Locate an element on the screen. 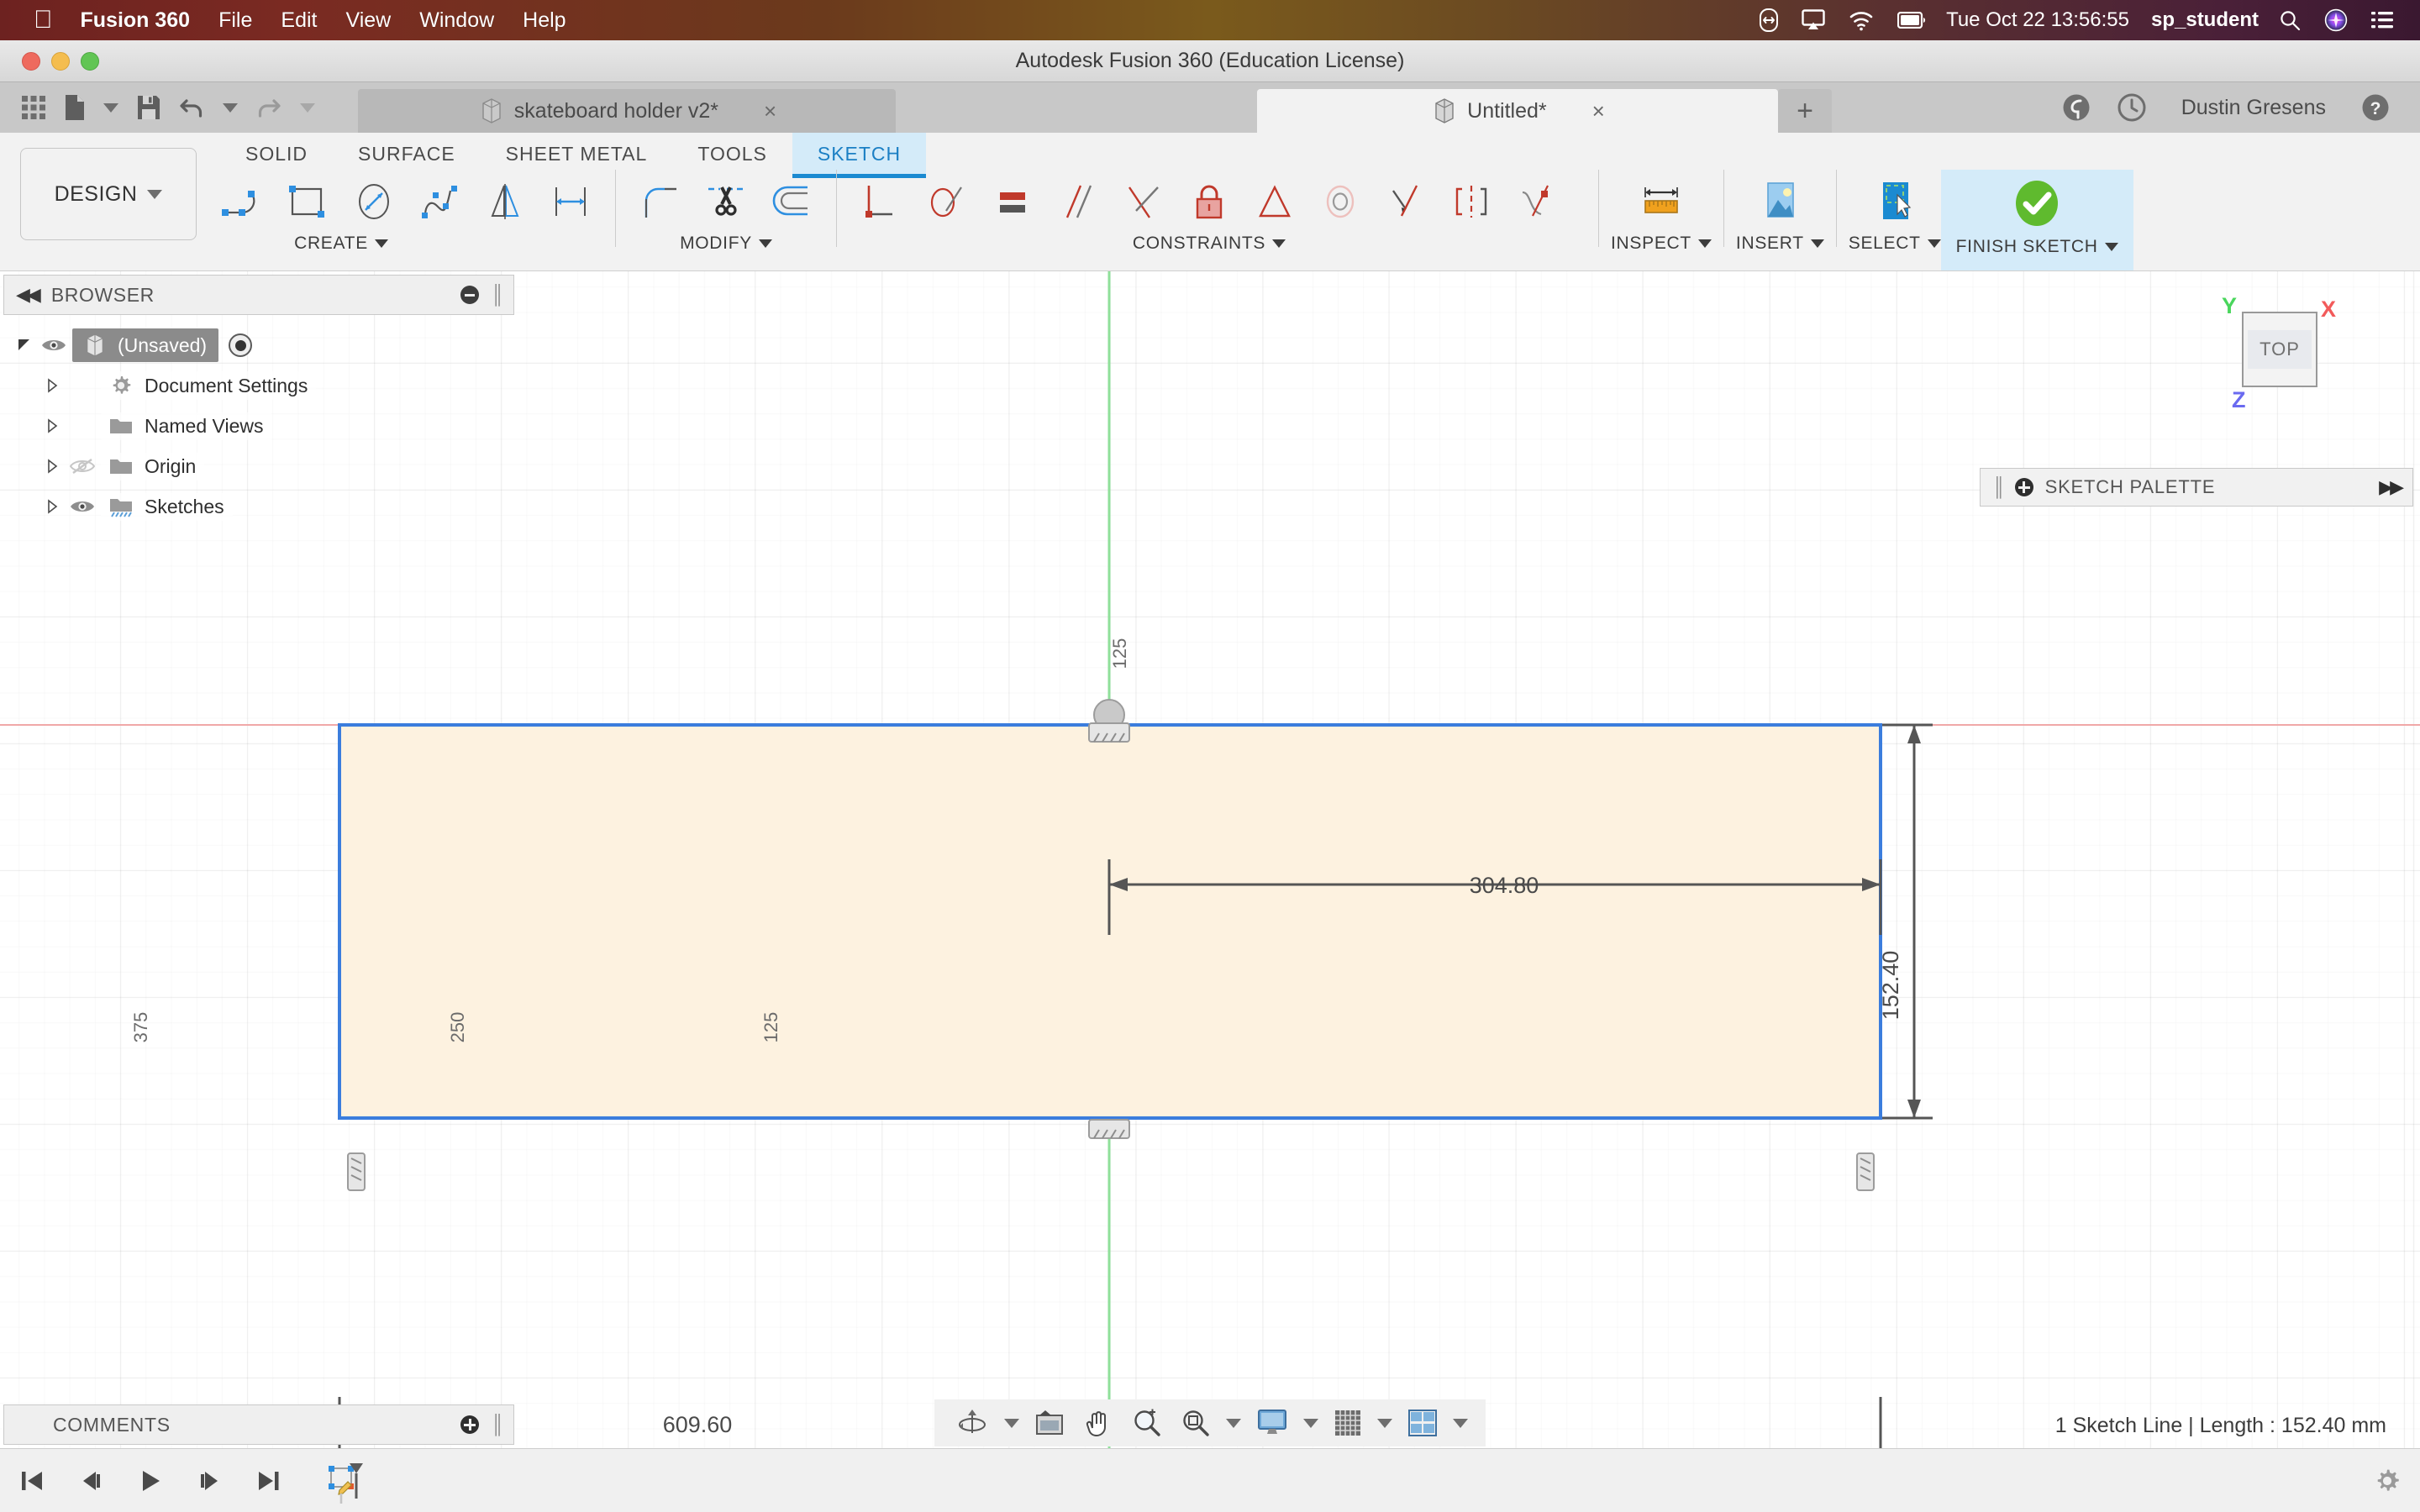 Image resolution: width=2420 pixels, height=1512 pixels. app-grid-icon is located at coordinates (34, 107).